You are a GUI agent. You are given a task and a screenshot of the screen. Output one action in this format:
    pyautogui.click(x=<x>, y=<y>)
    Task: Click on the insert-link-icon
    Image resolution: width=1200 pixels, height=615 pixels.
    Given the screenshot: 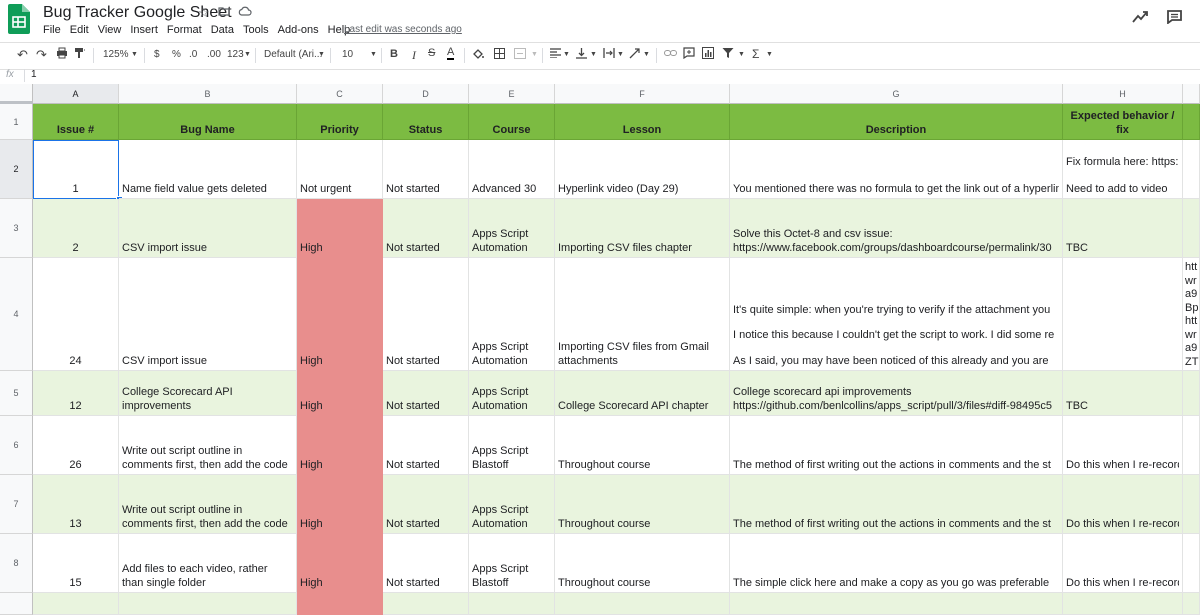 What is the action you would take?
    pyautogui.click(x=670, y=54)
    